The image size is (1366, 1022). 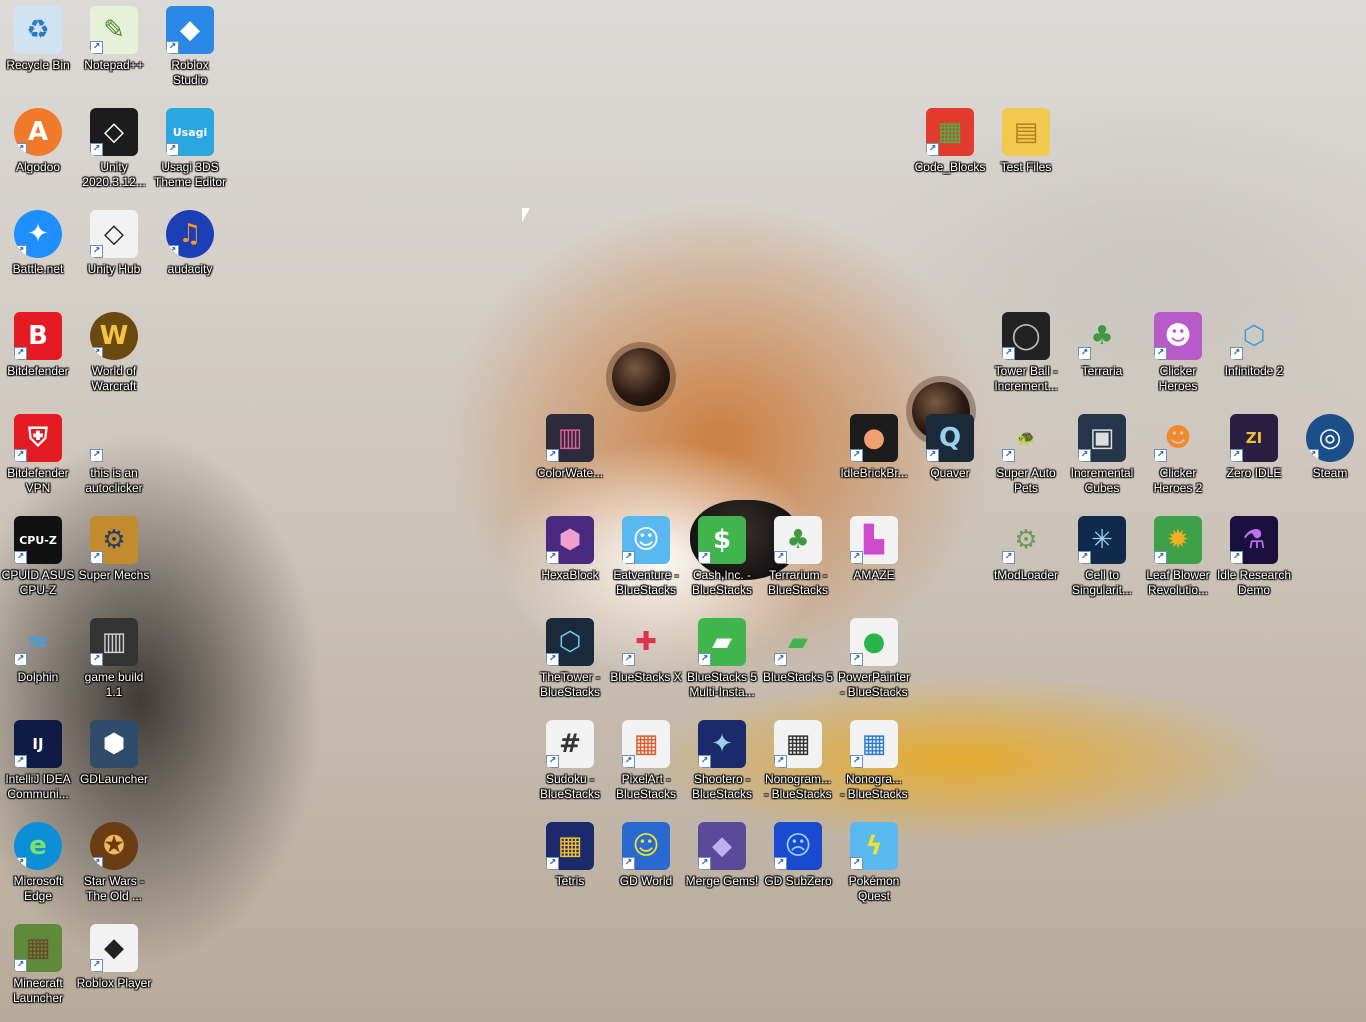 What do you see at coordinates (114, 255) in the screenshot?
I see `desktop-icon-unity-hub: ◇ ↗ Unity Hub` at bounding box center [114, 255].